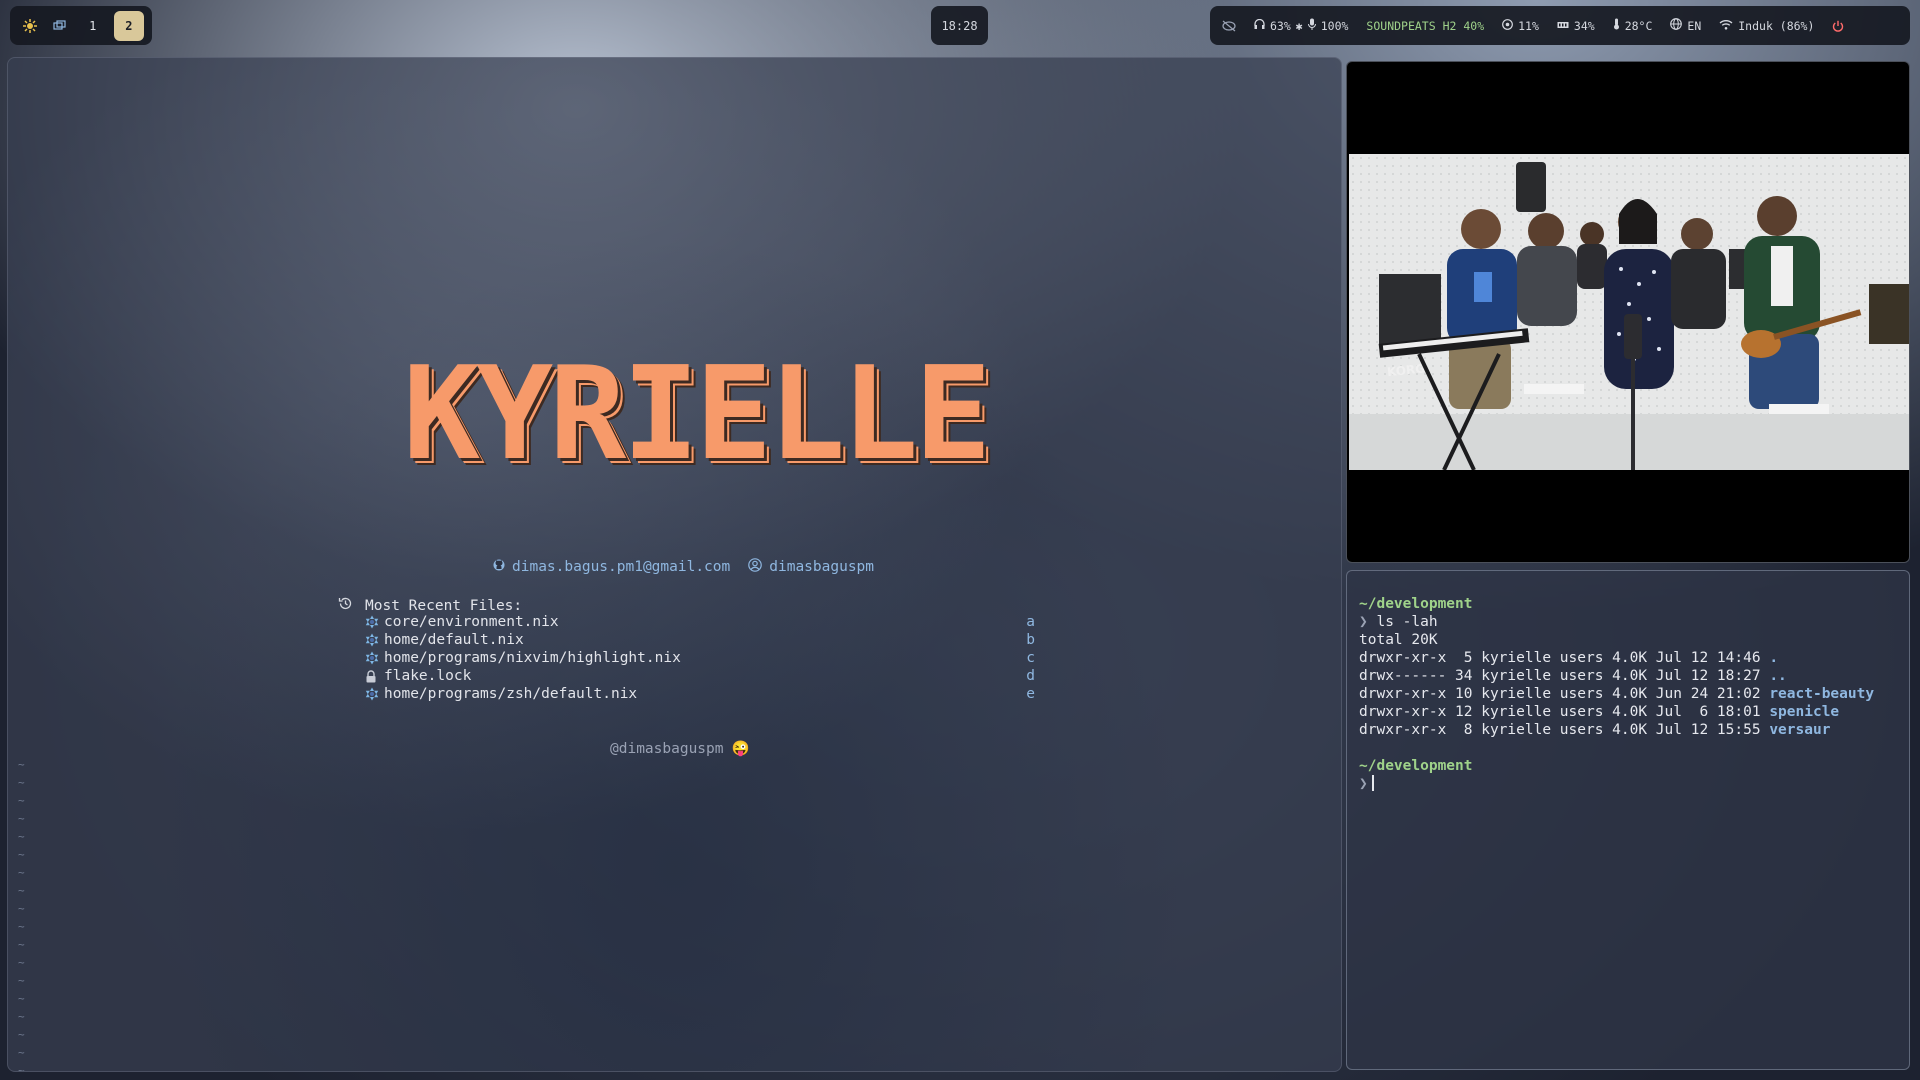  I want to click on video-player-window: KORG, so click(1628, 312).